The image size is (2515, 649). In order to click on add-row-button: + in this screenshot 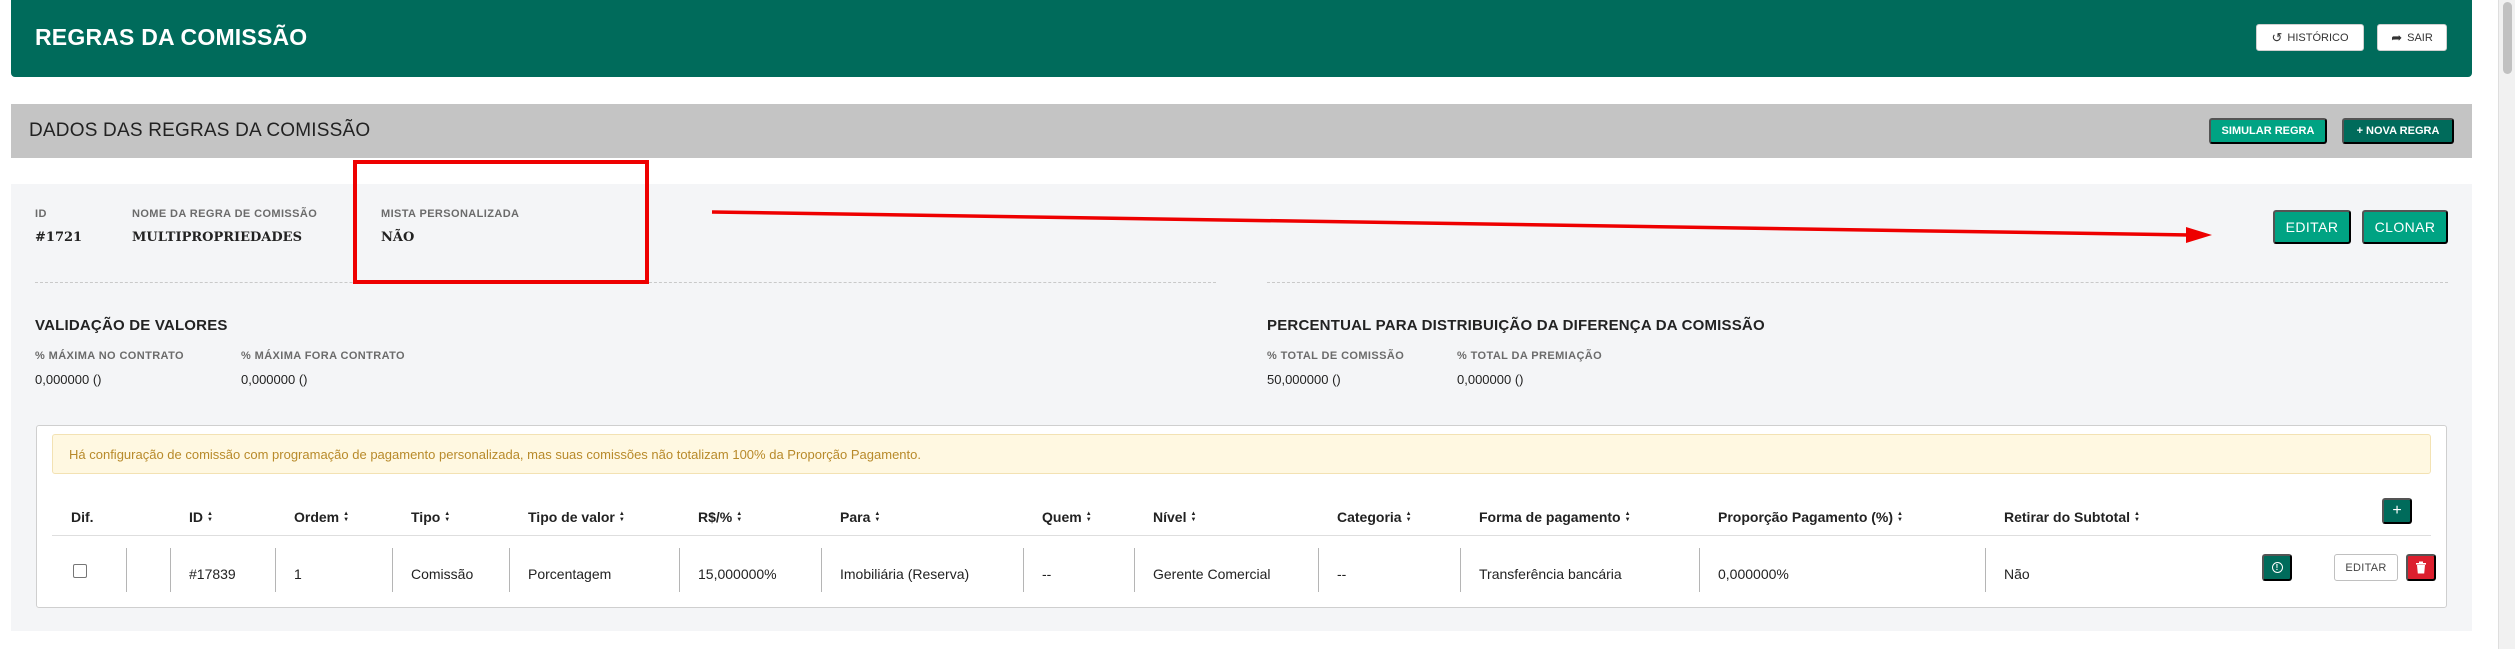, I will do `click(2397, 511)`.